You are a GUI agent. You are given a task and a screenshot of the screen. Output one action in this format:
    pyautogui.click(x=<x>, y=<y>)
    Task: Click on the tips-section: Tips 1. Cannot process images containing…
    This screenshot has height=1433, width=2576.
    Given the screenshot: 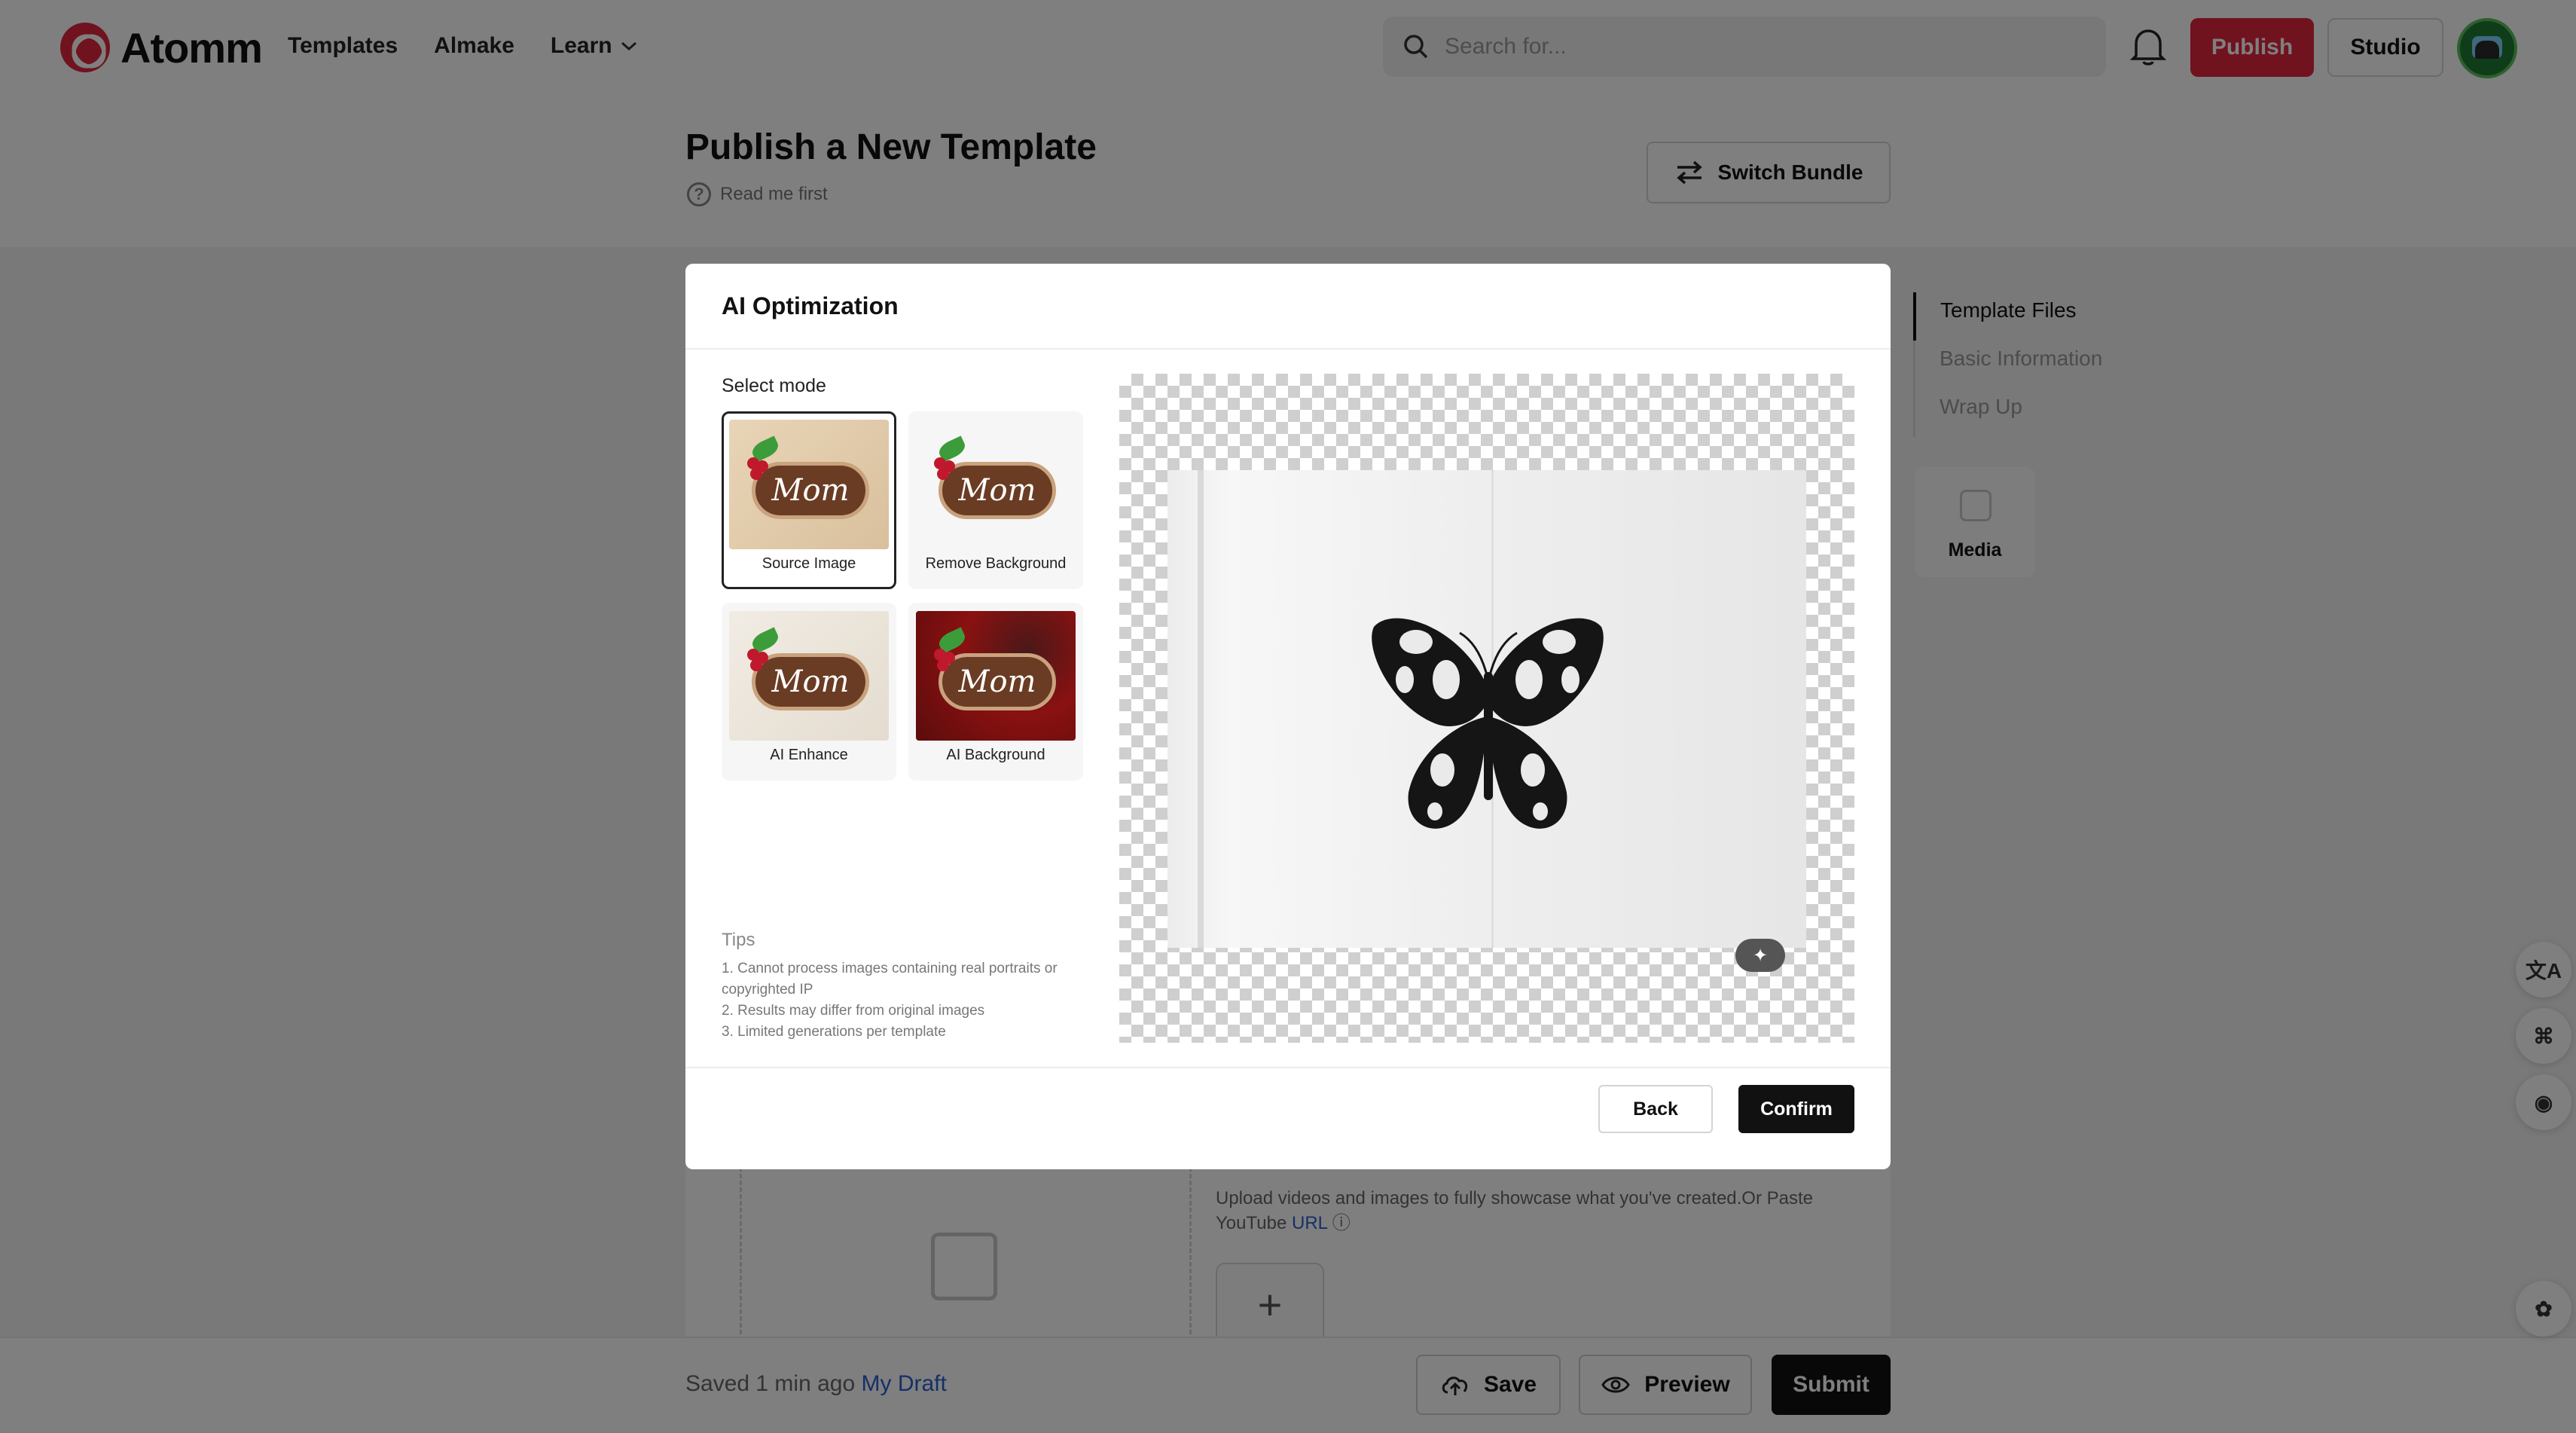 What is the action you would take?
    pyautogui.click(x=903, y=986)
    